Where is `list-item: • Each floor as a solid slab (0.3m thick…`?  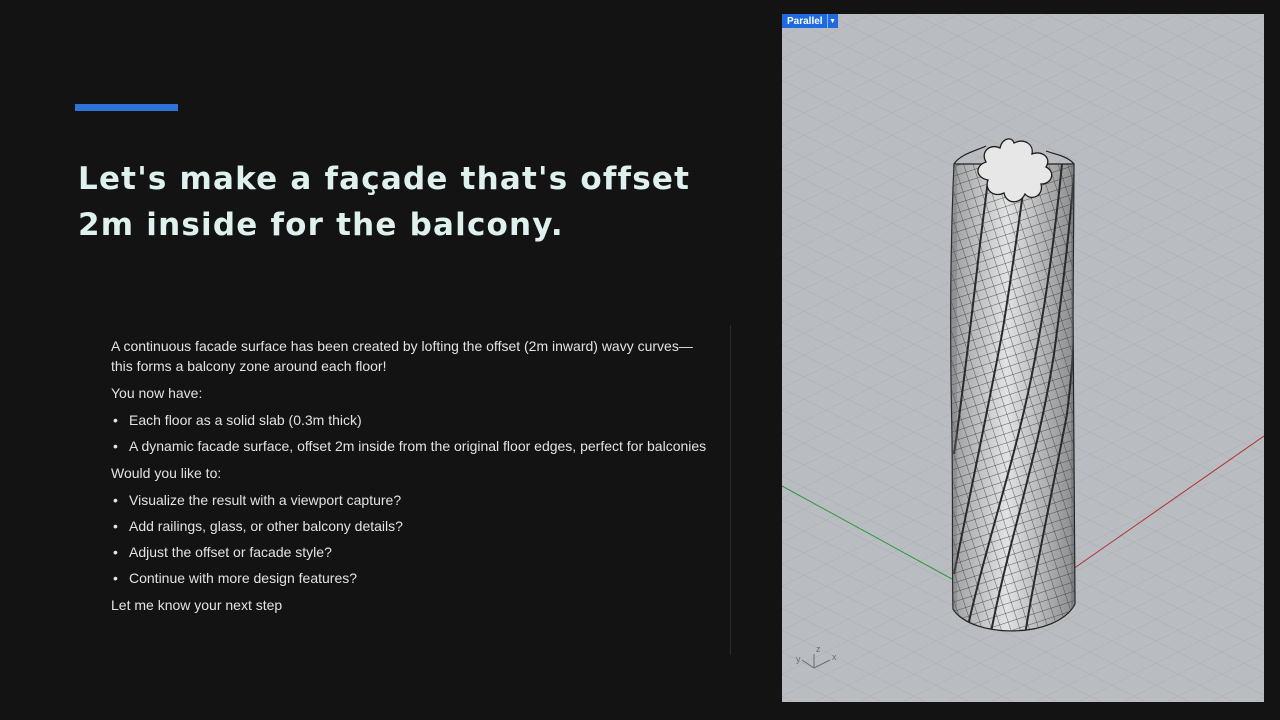
list-item: • Each floor as a solid slab (0.3m thick… is located at coordinates (411, 420).